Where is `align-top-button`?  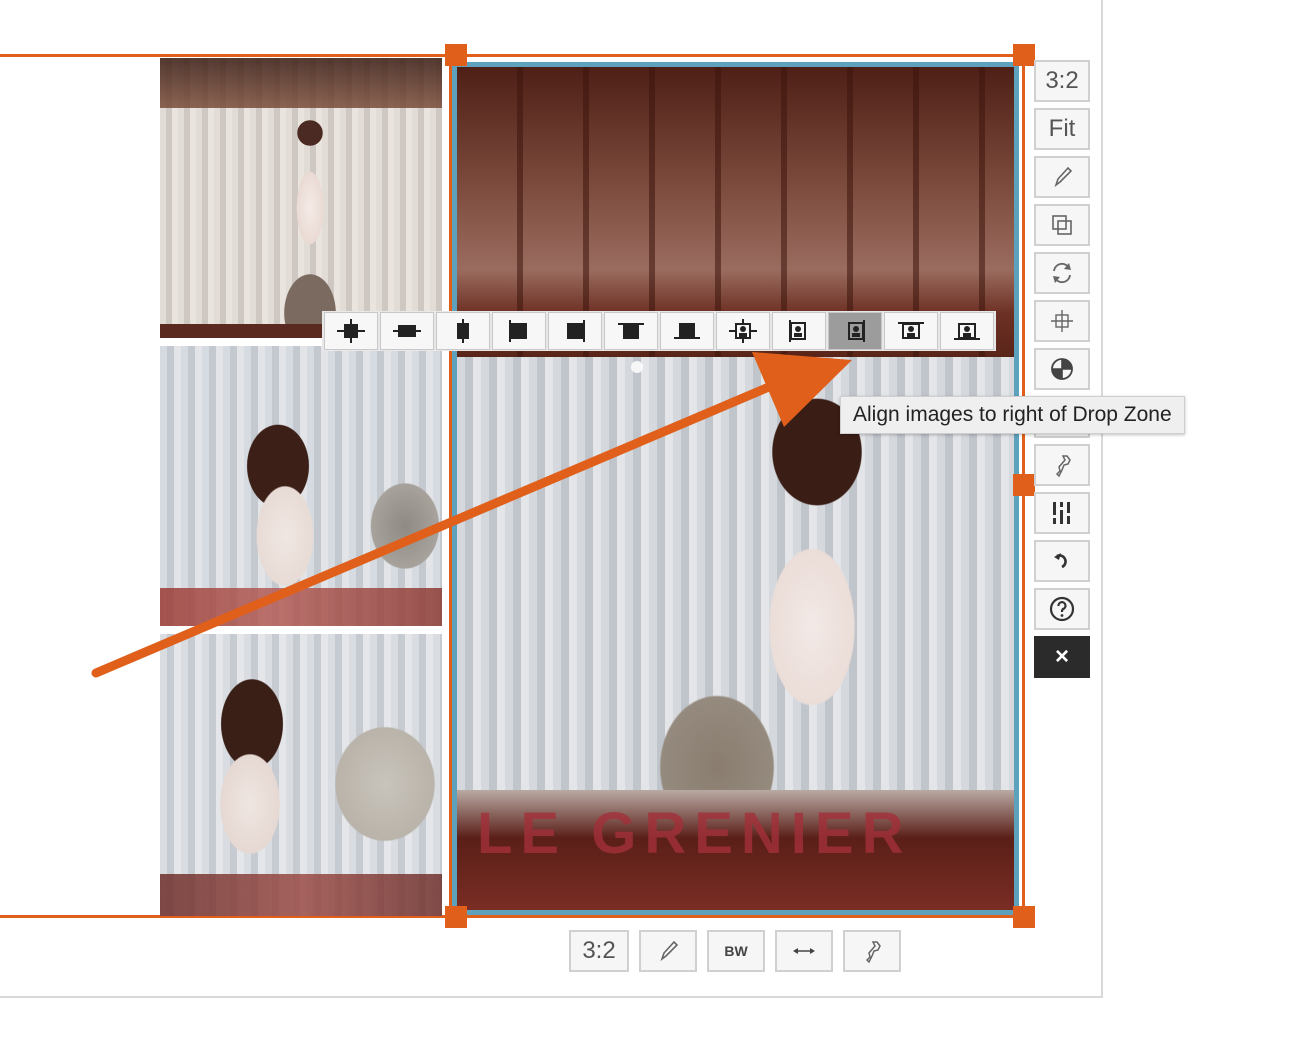
align-top-button is located at coordinates (631, 331).